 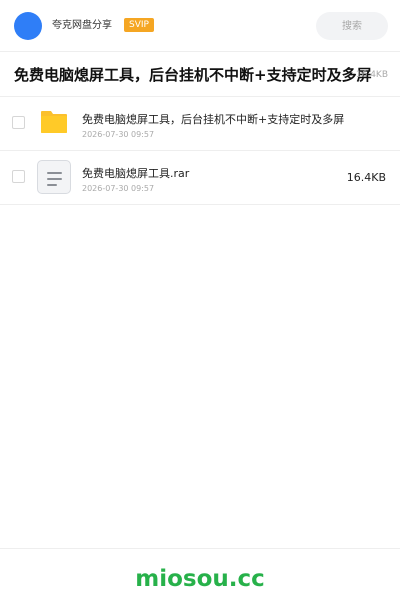 What do you see at coordinates (54, 122) in the screenshot?
I see `folder-icon` at bounding box center [54, 122].